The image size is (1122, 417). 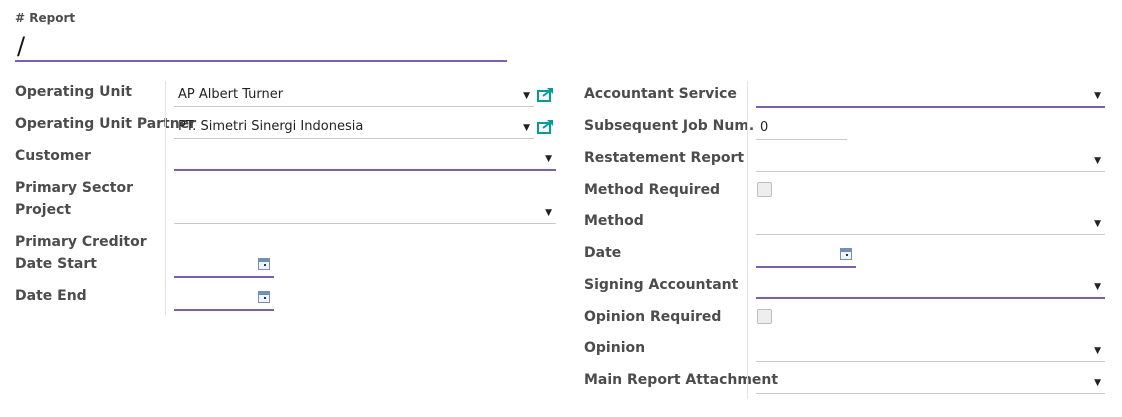 What do you see at coordinates (930, 382) in the screenshot?
I see `main-report-attachment-select: ▼` at bounding box center [930, 382].